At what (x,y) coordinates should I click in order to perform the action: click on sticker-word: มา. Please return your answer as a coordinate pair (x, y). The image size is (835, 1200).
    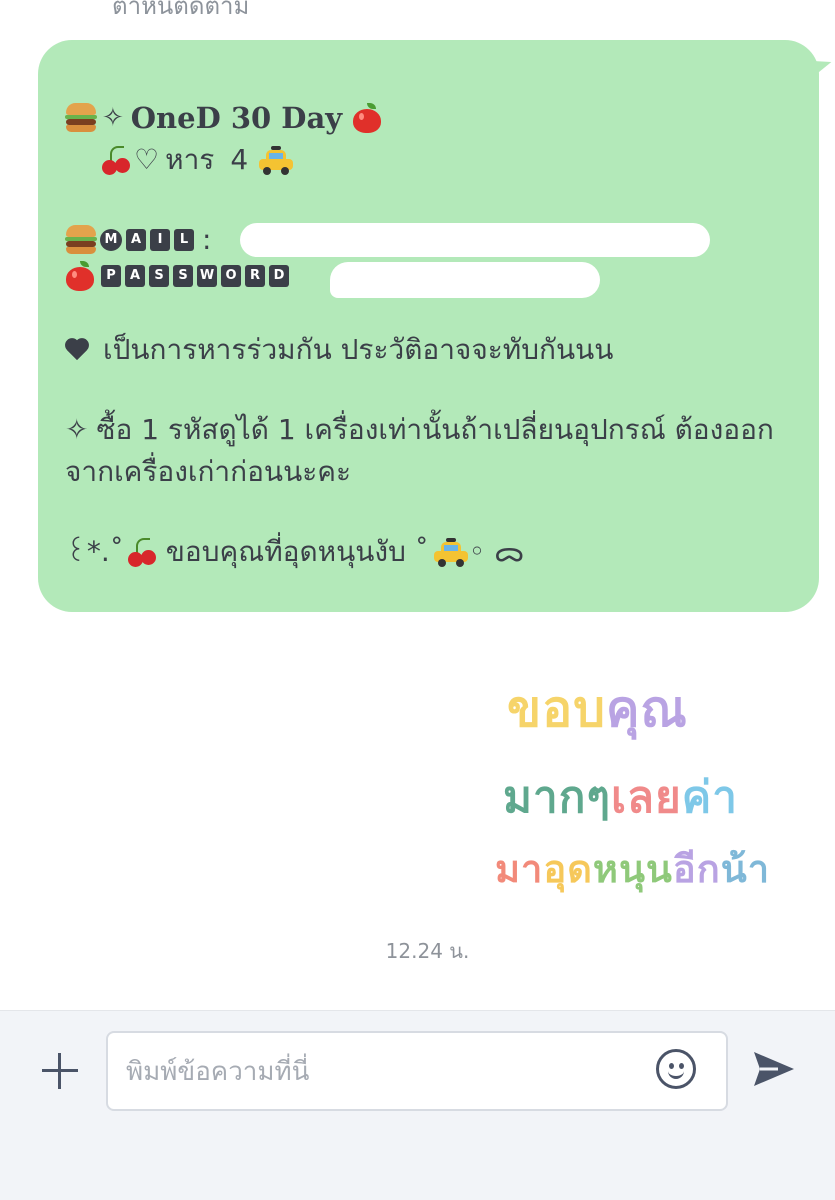
    Looking at the image, I should click on (519, 869).